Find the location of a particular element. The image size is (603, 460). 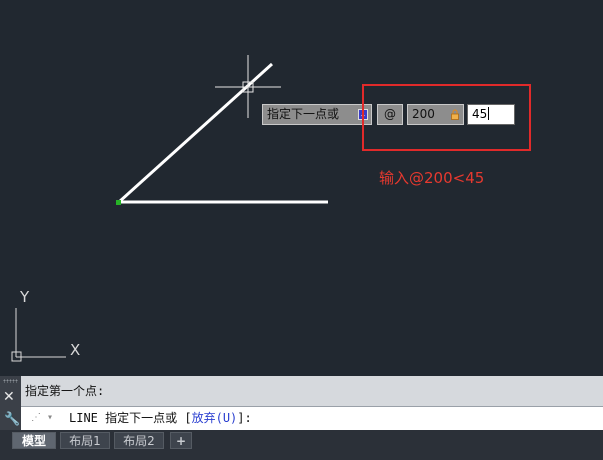

undo-option: 放弃(U) is located at coordinates (215, 418).